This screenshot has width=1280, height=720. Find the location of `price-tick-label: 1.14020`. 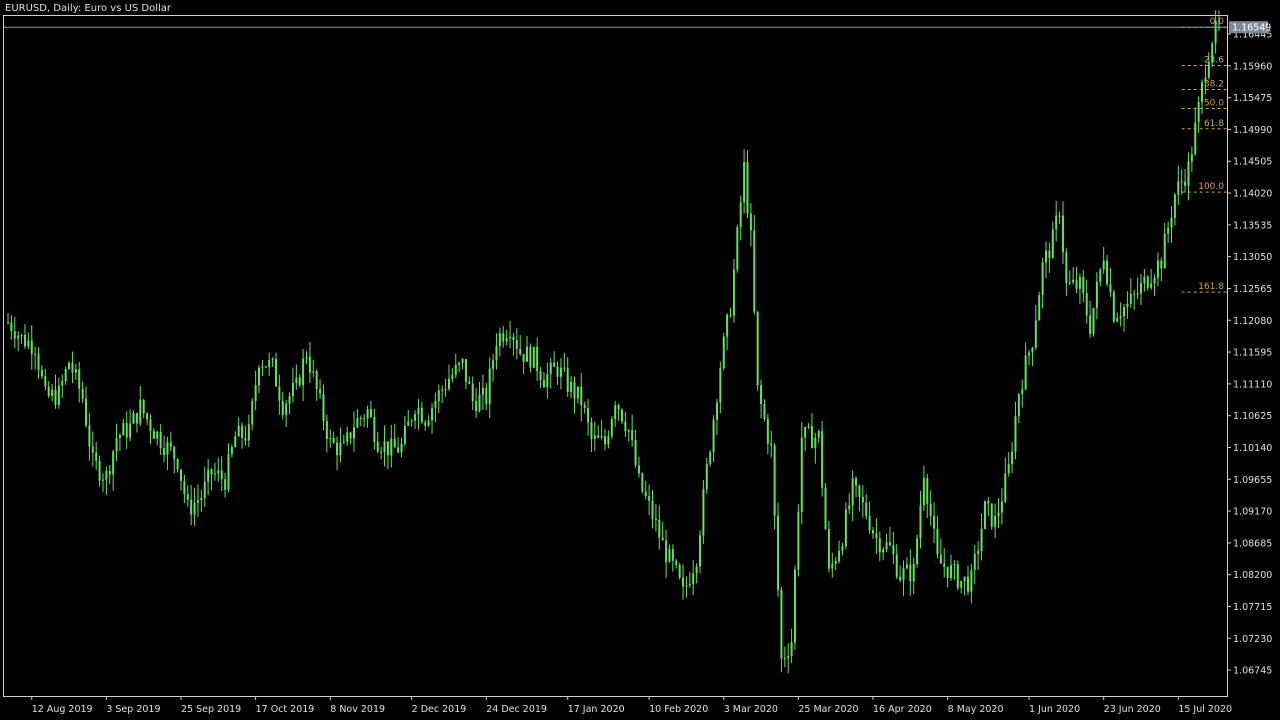

price-tick-label: 1.14020 is located at coordinates (1252, 194).